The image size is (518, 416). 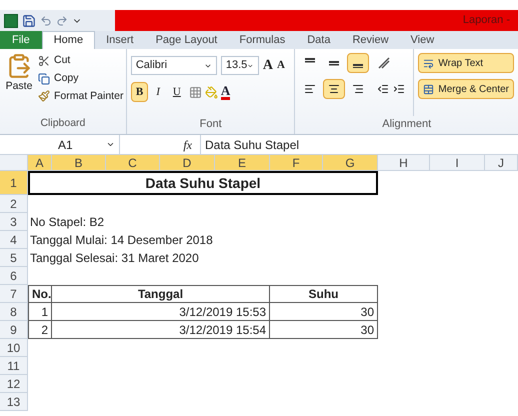 What do you see at coordinates (121, 240) in the screenshot?
I see `table-cell-text: Tanggal Mulai: 14 Desember 2018` at bounding box center [121, 240].